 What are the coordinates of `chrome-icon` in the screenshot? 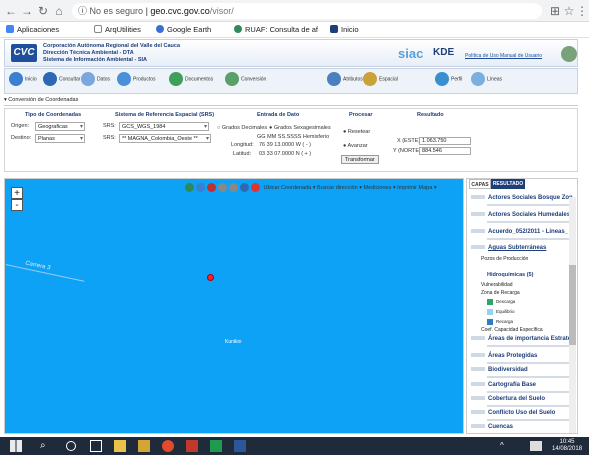 It's located at (168, 446).